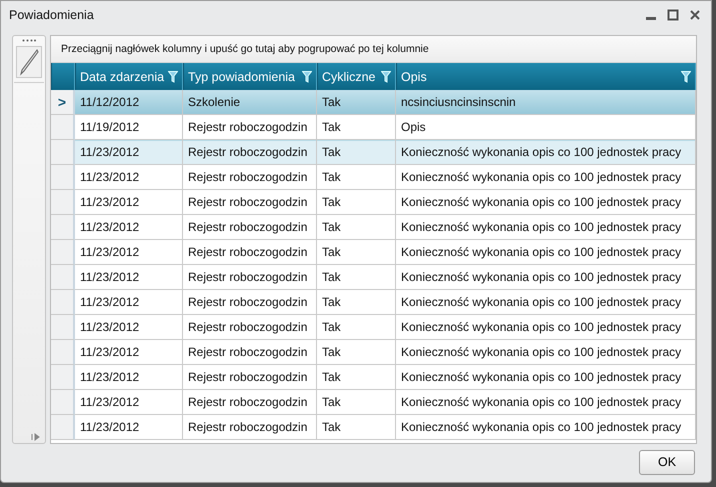  What do you see at coordinates (546, 102) in the screenshot?
I see `table-cell: ncsinciusncinsinscnin` at bounding box center [546, 102].